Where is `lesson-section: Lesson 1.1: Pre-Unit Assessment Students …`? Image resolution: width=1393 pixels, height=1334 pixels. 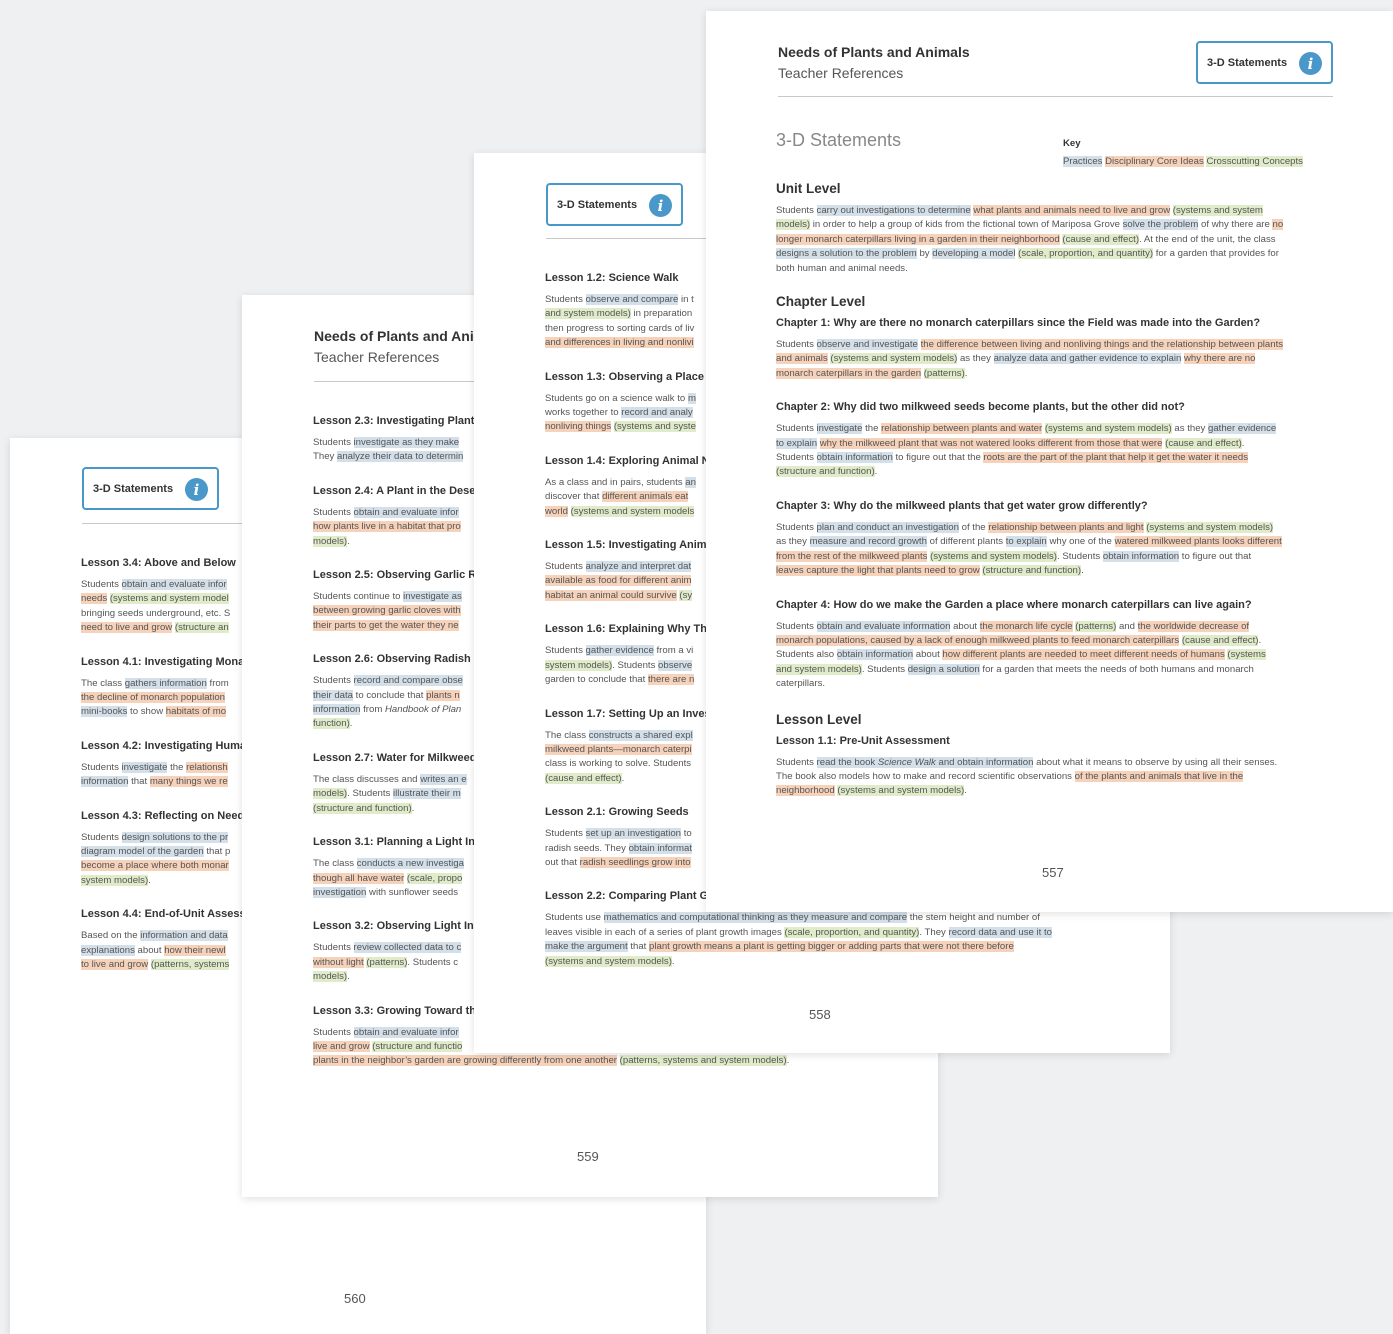 lesson-section: Lesson 1.1: Pre-Unit Assessment Students … is located at coordinates (1056, 767).